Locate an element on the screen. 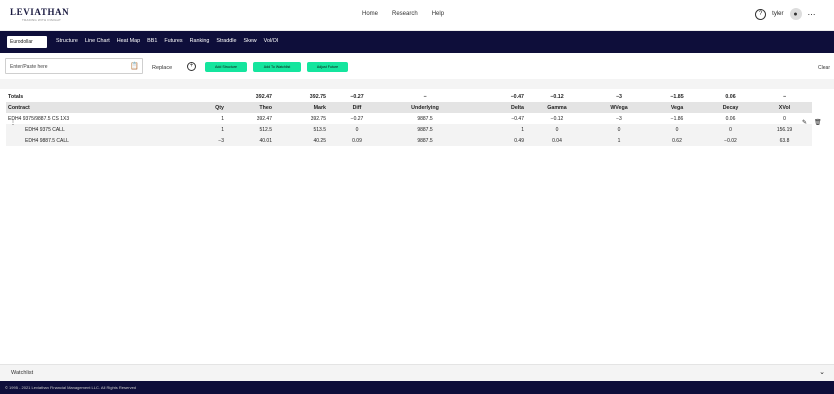 Image resolution: width=834 pixels, height=394 pixels. tab-heat-map: Heat Map is located at coordinates (128, 41).